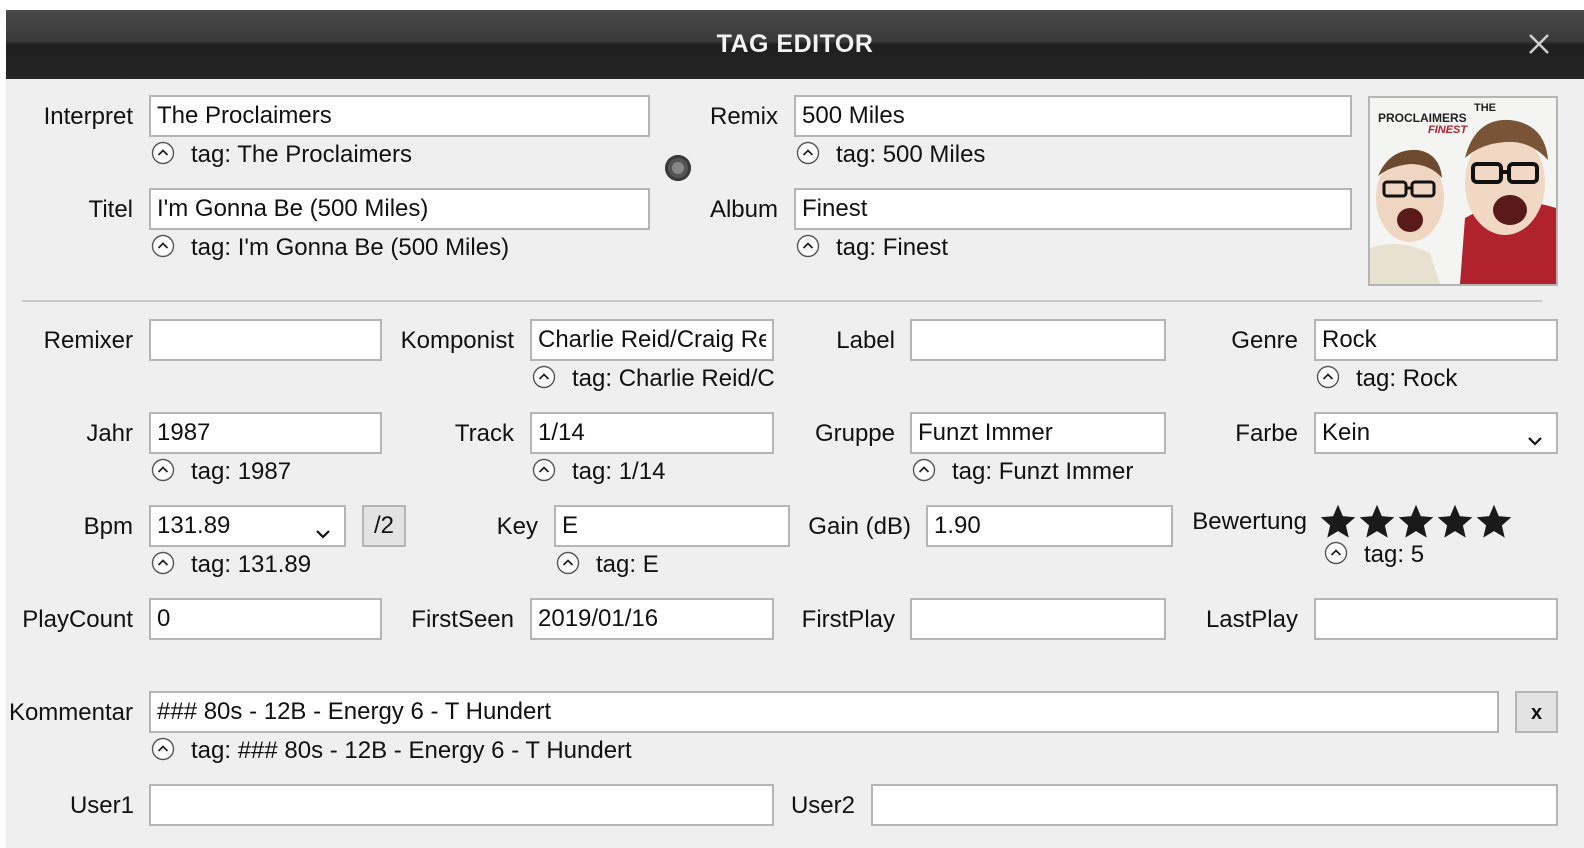  What do you see at coordinates (1407, 378) in the screenshot?
I see `genre-tag-text: tag: Rock` at bounding box center [1407, 378].